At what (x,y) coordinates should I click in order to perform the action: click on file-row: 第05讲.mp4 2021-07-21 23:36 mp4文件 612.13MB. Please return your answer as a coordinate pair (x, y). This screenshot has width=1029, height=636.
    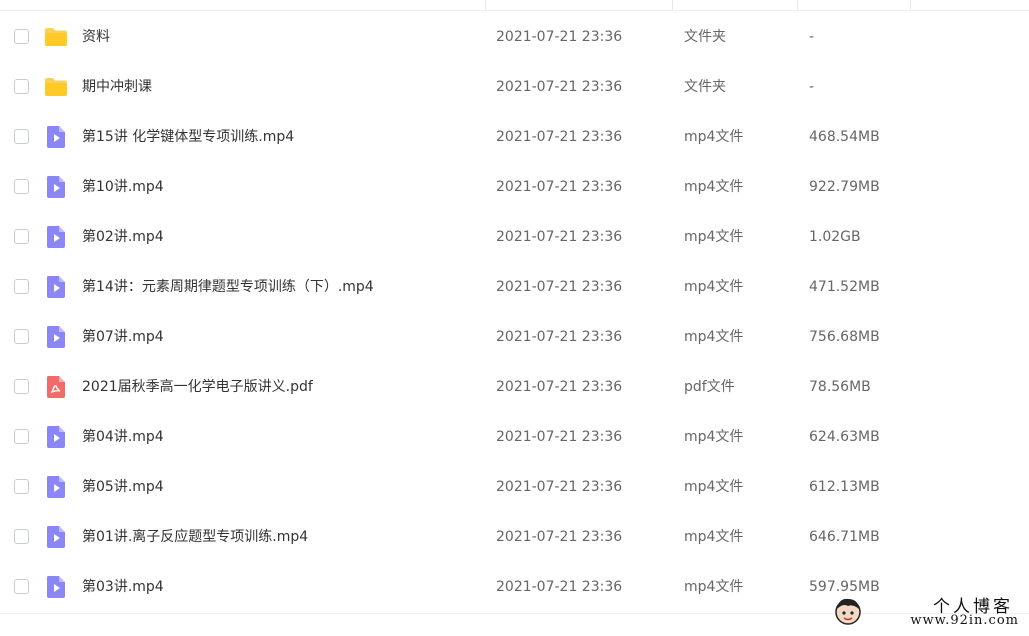
    Looking at the image, I should click on (514, 487).